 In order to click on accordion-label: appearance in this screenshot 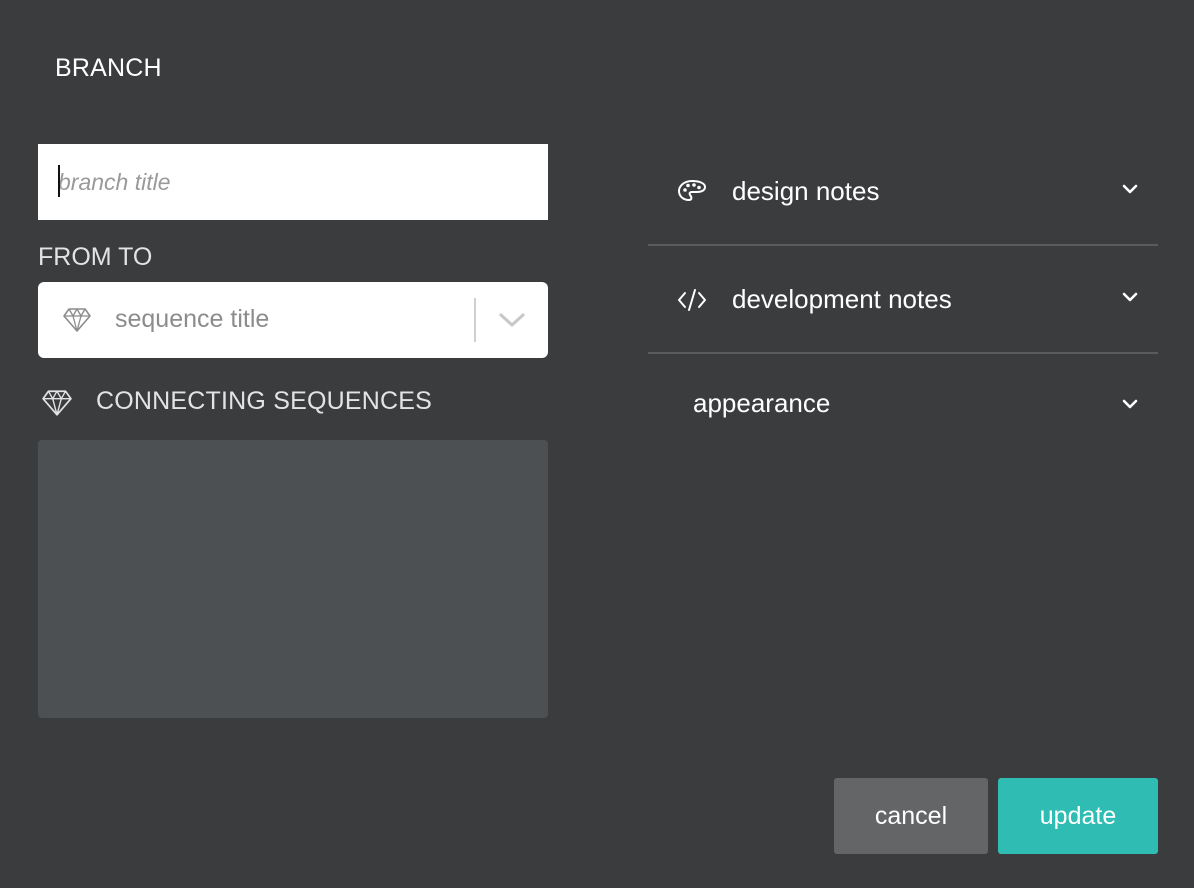, I will do `click(762, 403)`.